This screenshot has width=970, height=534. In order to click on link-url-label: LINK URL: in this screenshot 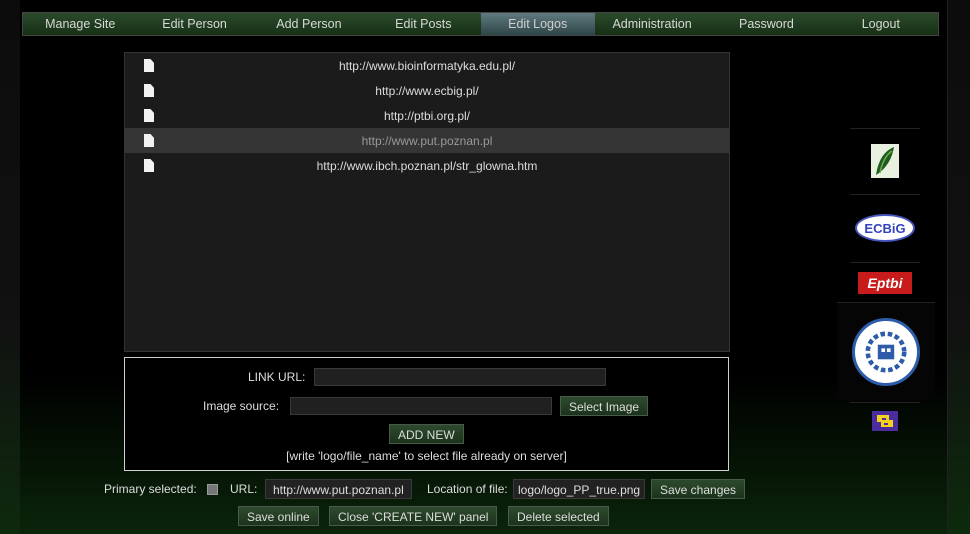, I will do `click(277, 377)`.